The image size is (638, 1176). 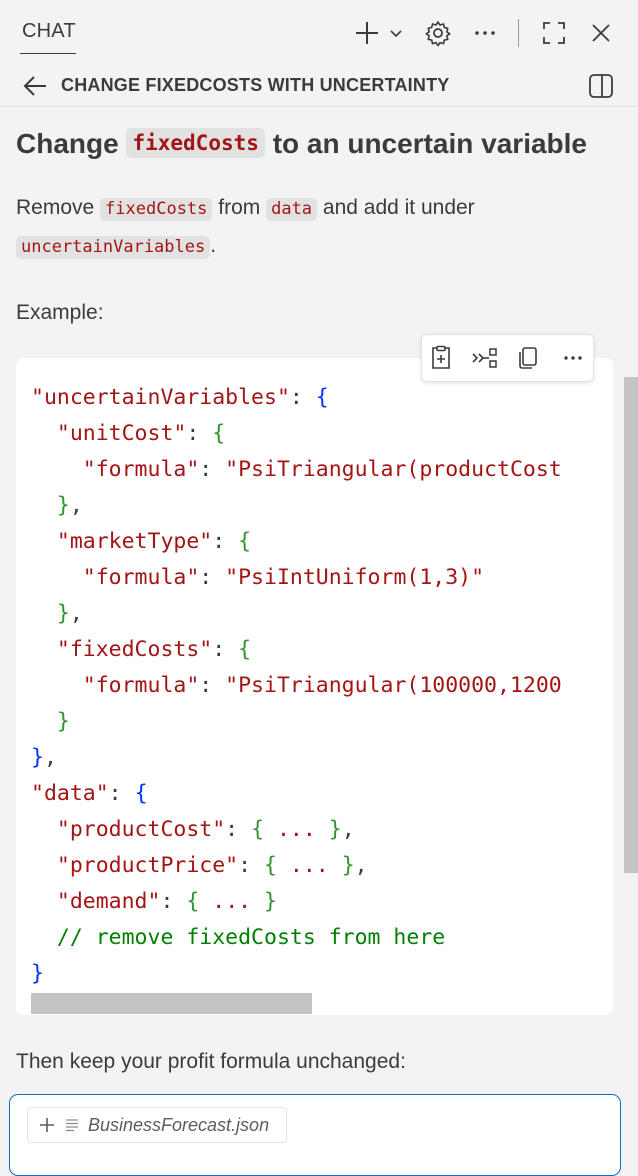 What do you see at coordinates (49, 31) in the screenshot?
I see `chat-tab: CHAT` at bounding box center [49, 31].